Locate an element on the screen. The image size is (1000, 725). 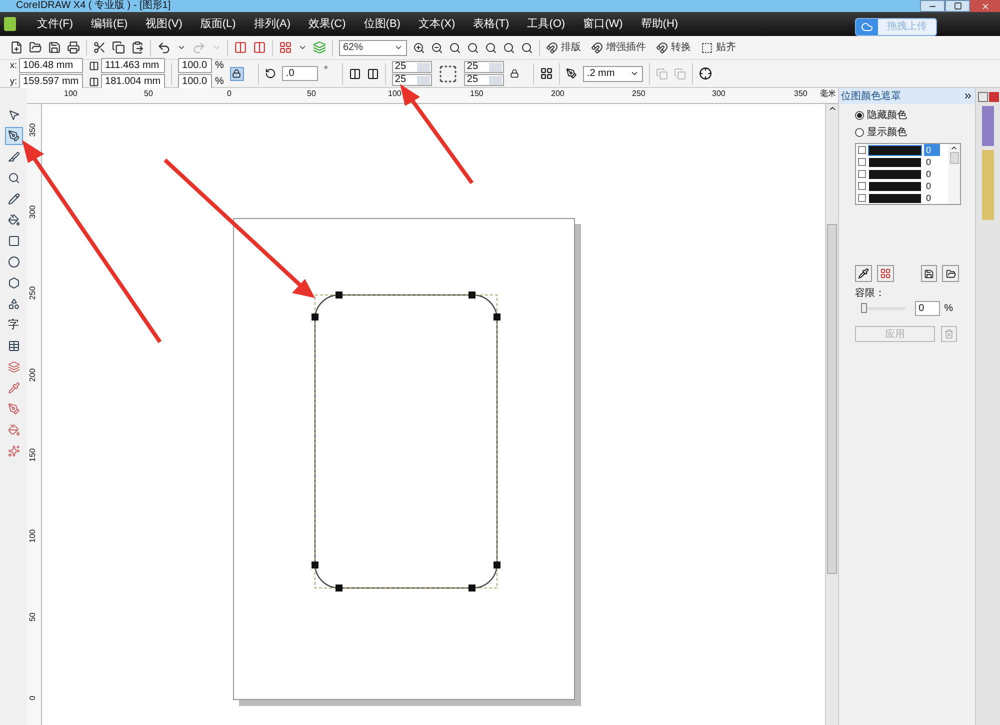
rotation-field: .0 is located at coordinates (300, 73).